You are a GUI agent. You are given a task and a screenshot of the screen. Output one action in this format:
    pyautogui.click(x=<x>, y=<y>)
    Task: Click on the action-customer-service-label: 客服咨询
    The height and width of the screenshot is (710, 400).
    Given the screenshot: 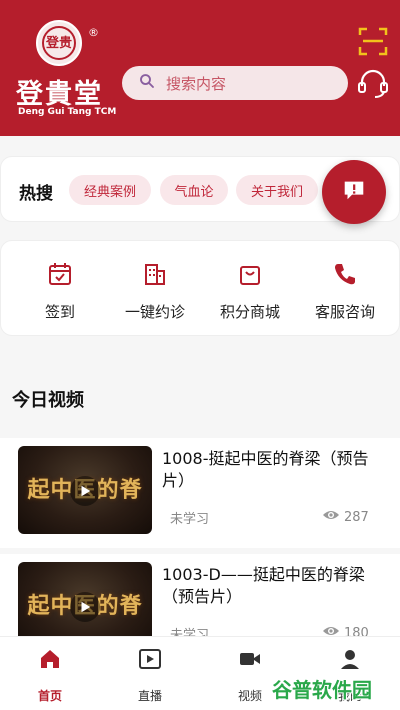 What is the action you would take?
    pyautogui.click(x=344, y=312)
    